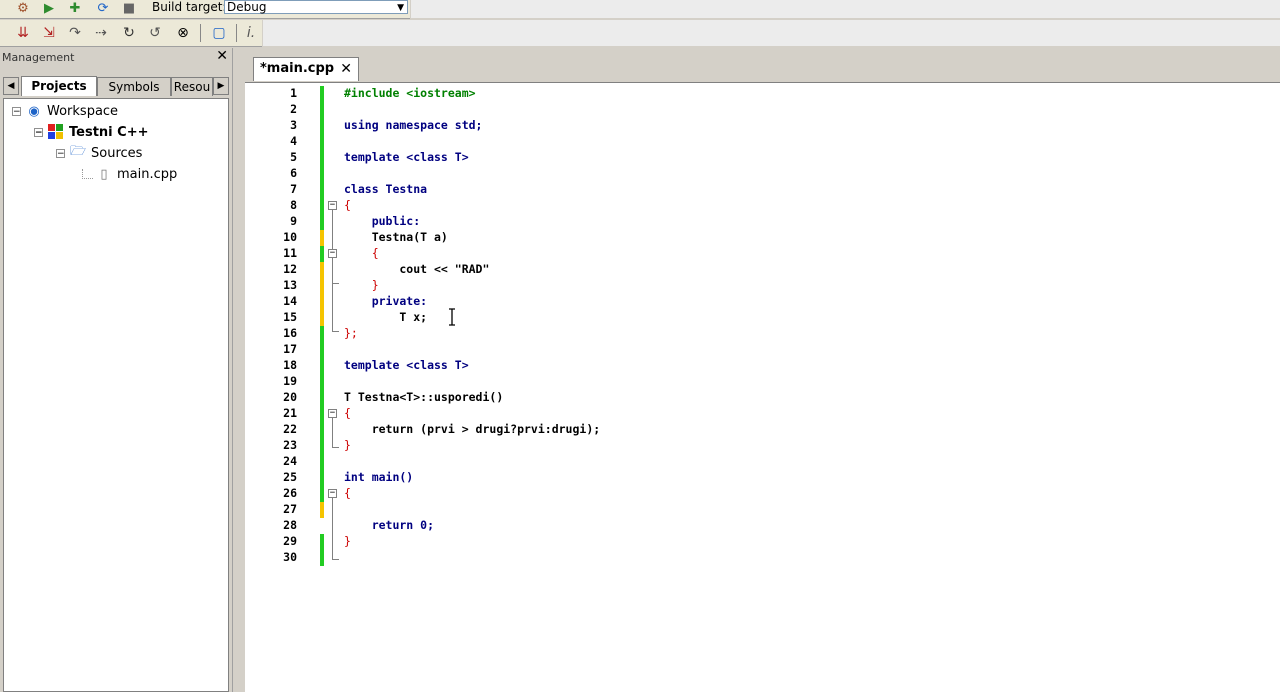 The image size is (1280, 692). What do you see at coordinates (59, 86) in the screenshot?
I see `tab-projects: Projects` at bounding box center [59, 86].